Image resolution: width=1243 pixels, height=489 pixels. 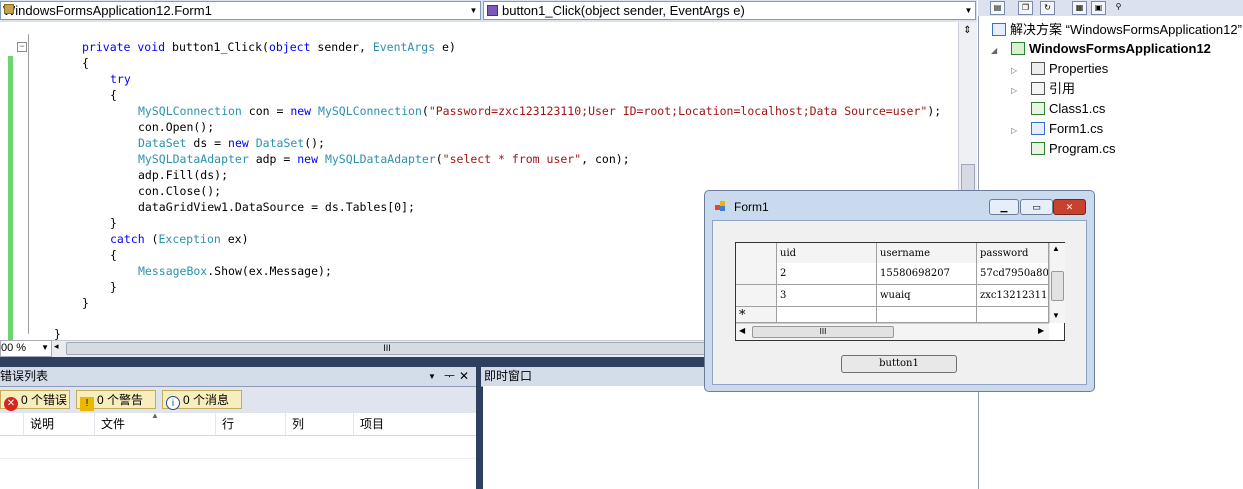 I want to click on project-node: WindowsFormsApplication12, so click(x=1111, y=49).